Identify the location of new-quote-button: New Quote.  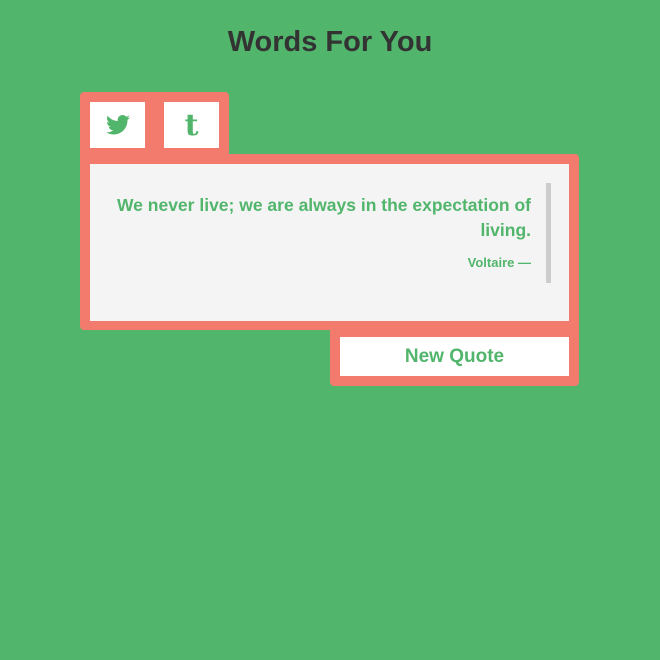
(454, 356).